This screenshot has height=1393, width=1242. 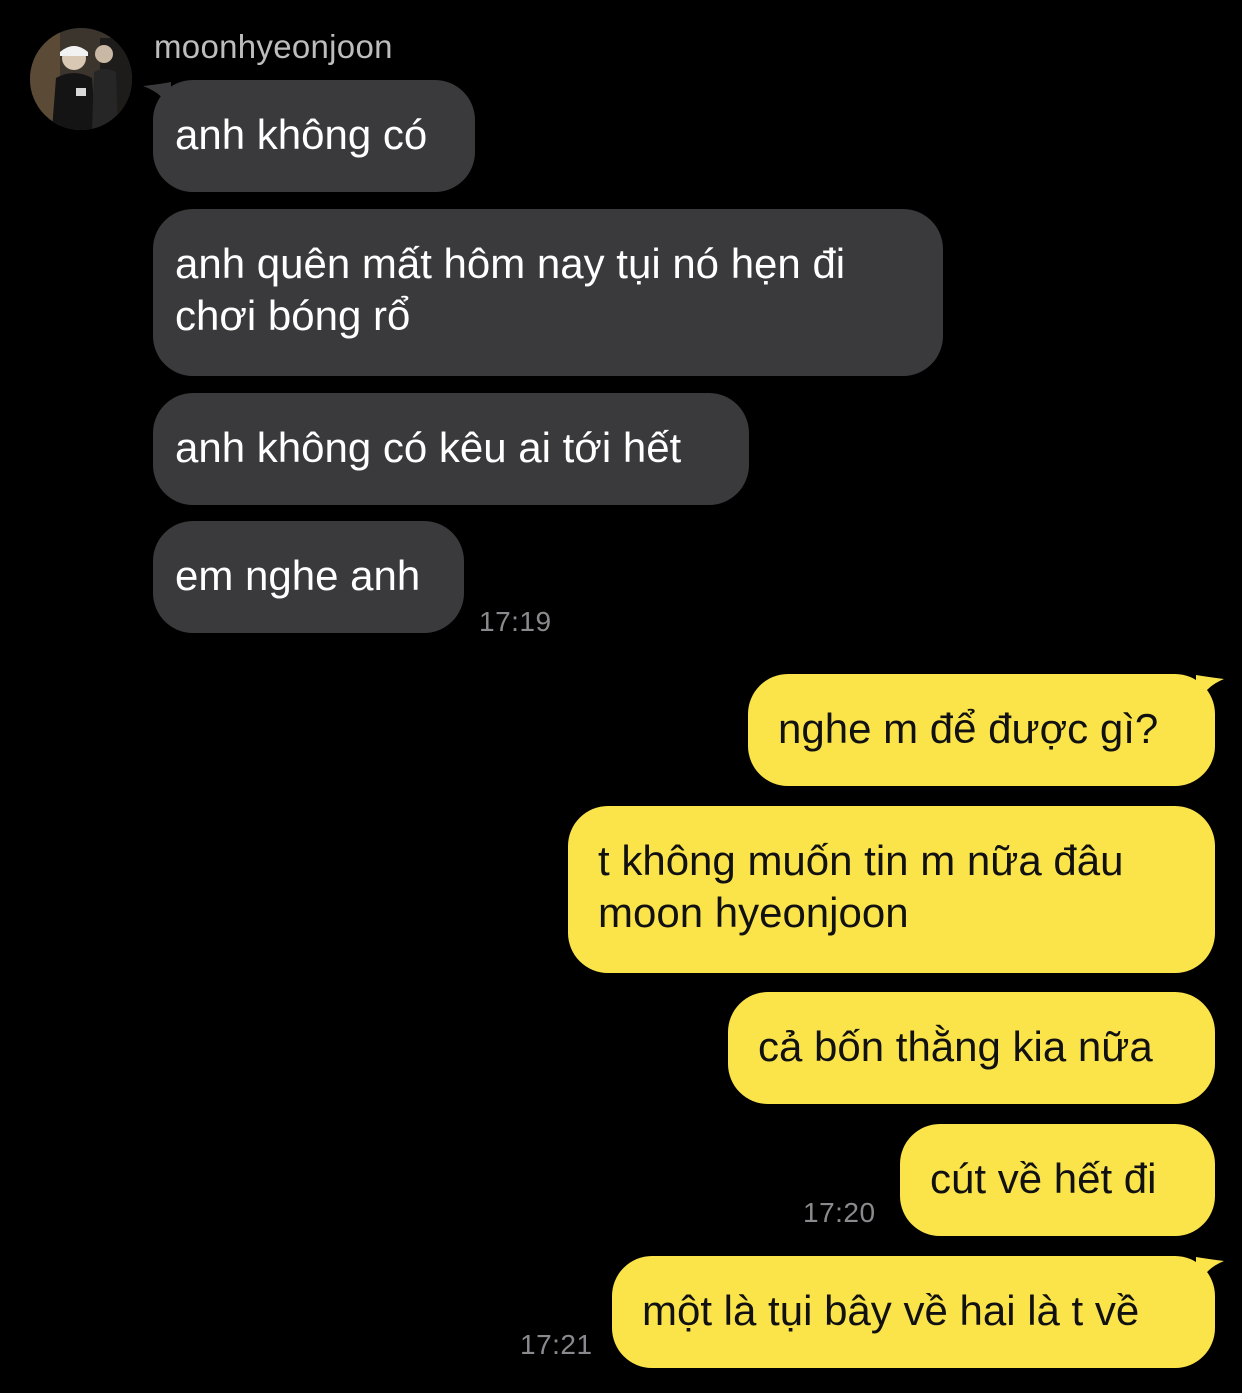 What do you see at coordinates (968, 728) in the screenshot?
I see `message-text: nghe m để được gì?` at bounding box center [968, 728].